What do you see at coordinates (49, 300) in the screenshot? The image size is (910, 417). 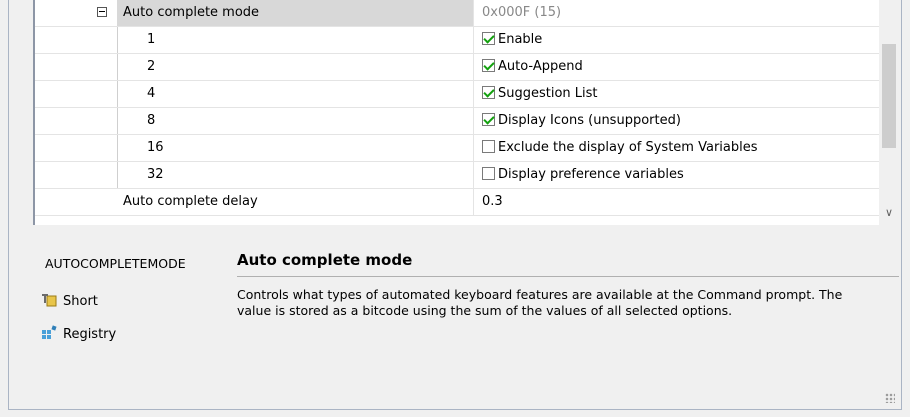 I see `type-icon` at bounding box center [49, 300].